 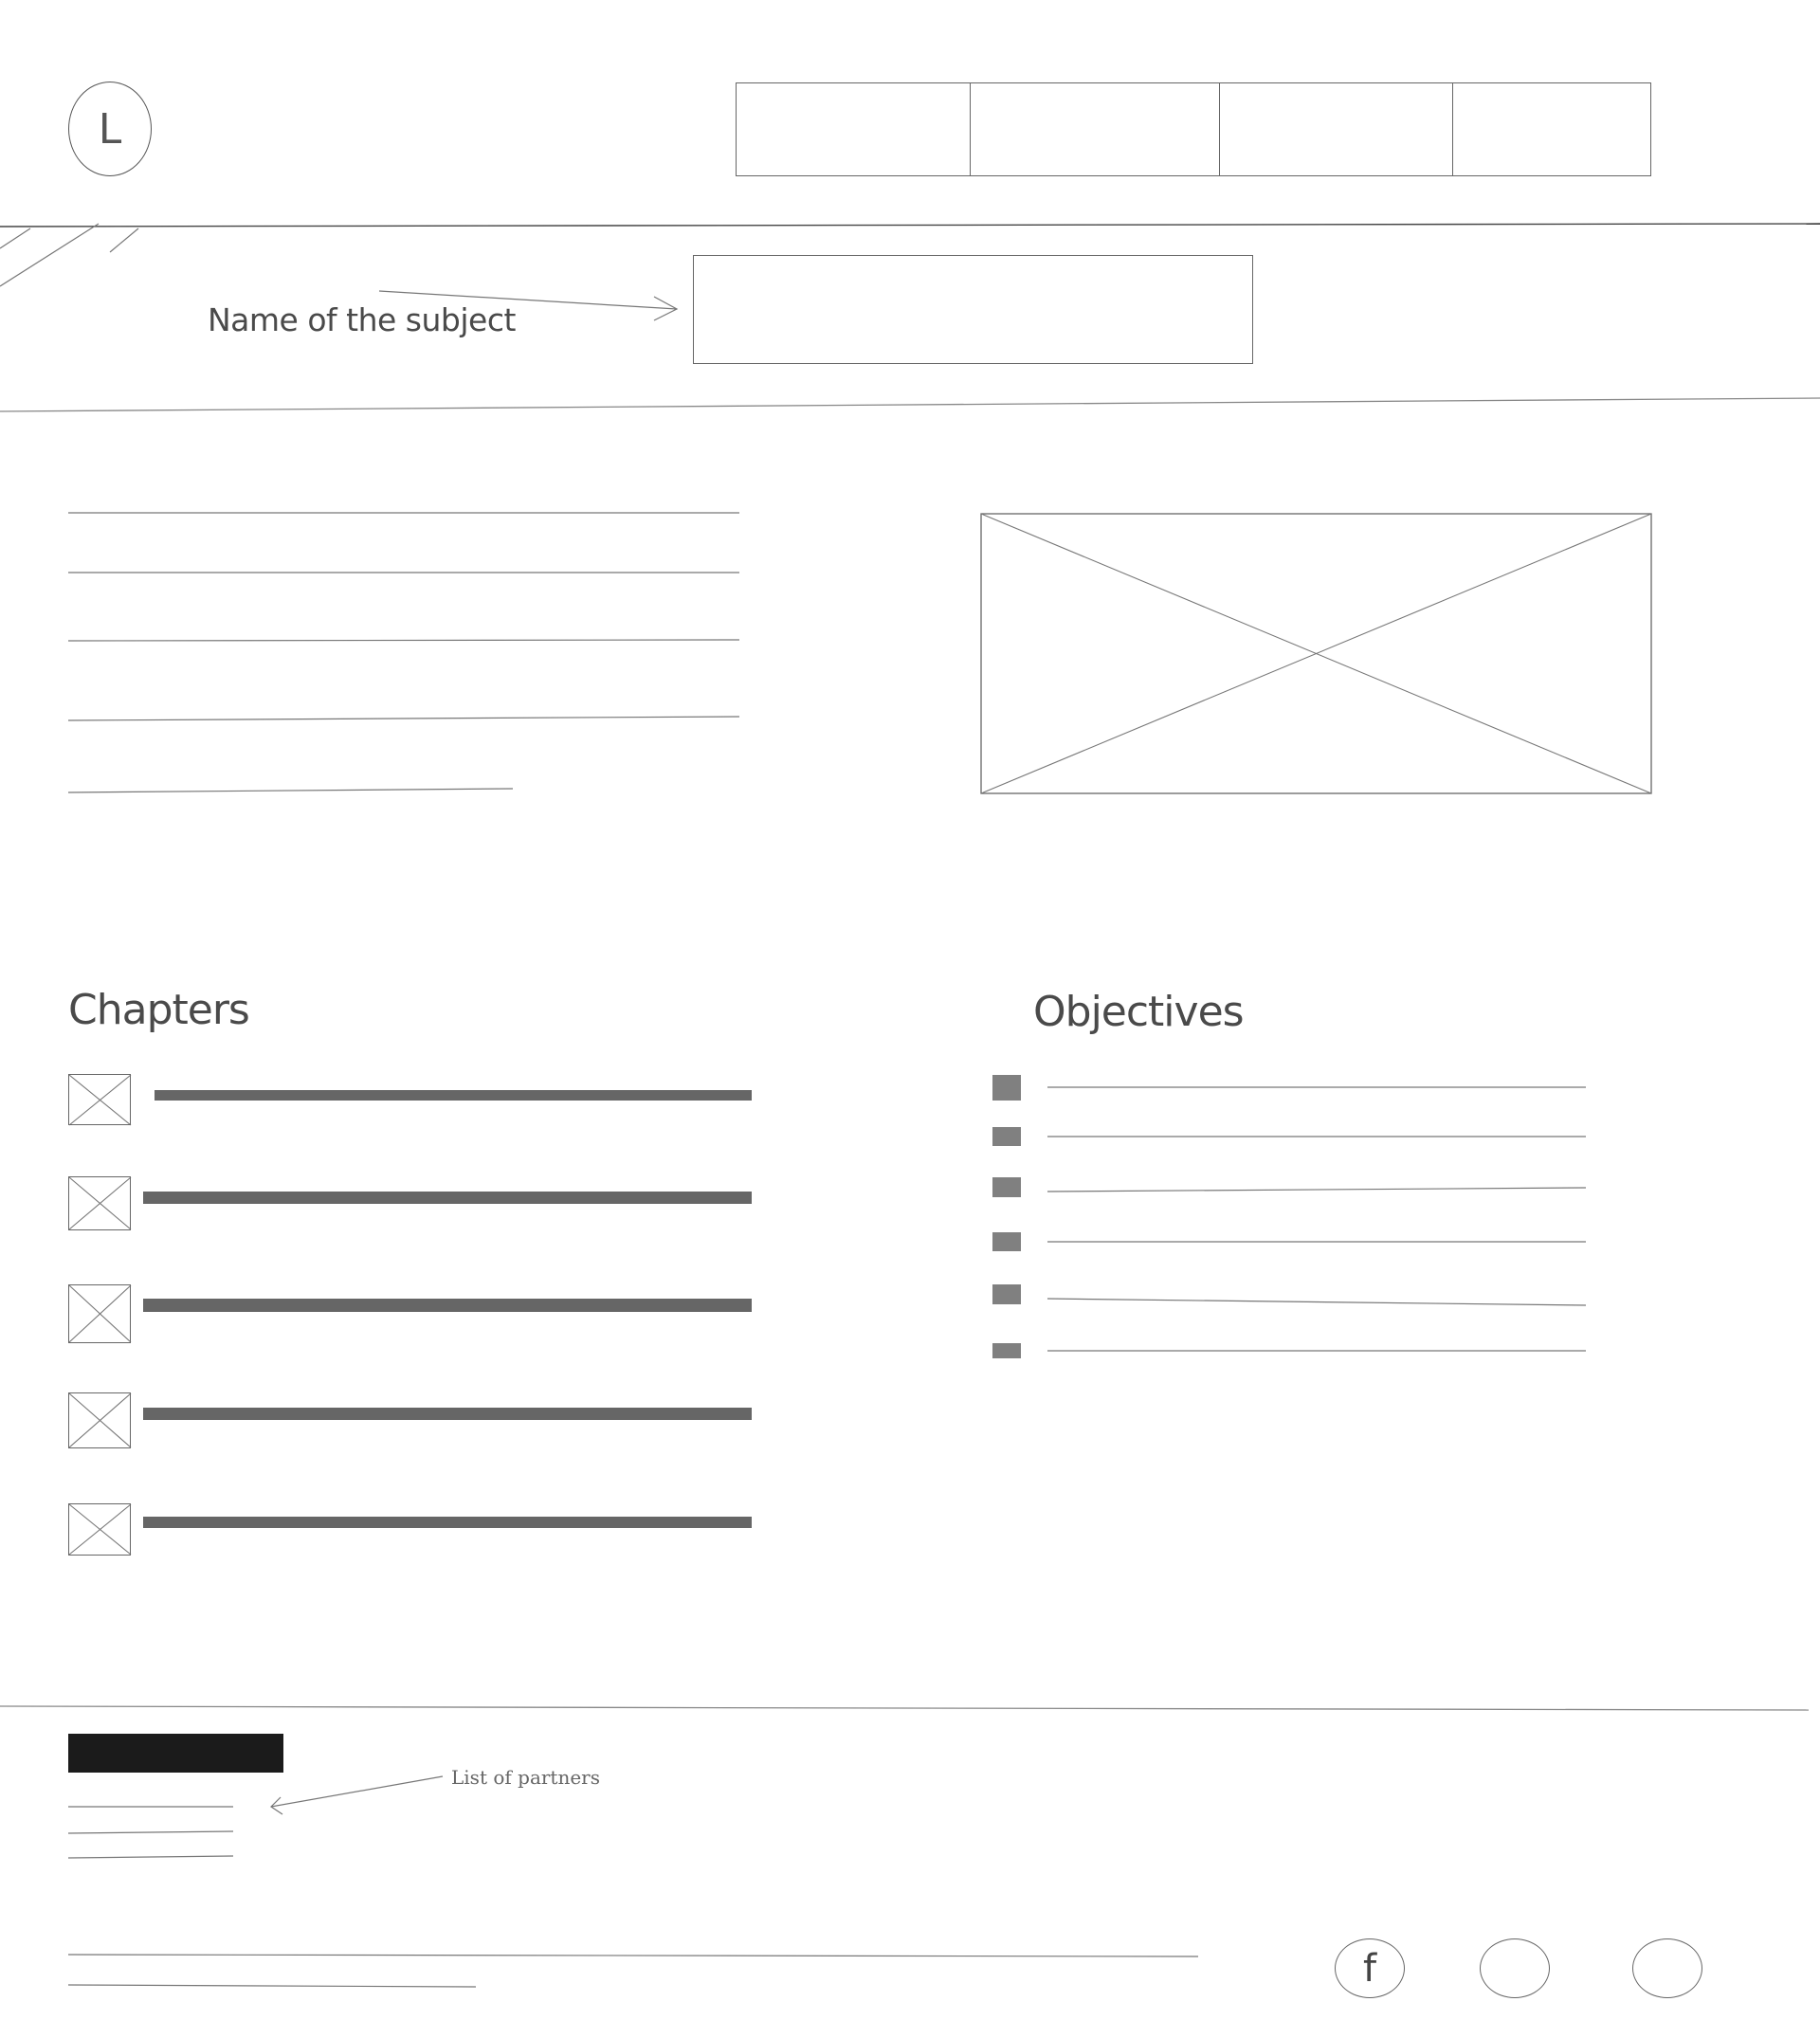 What do you see at coordinates (910, 225) in the screenshot?
I see `header-divider` at bounding box center [910, 225].